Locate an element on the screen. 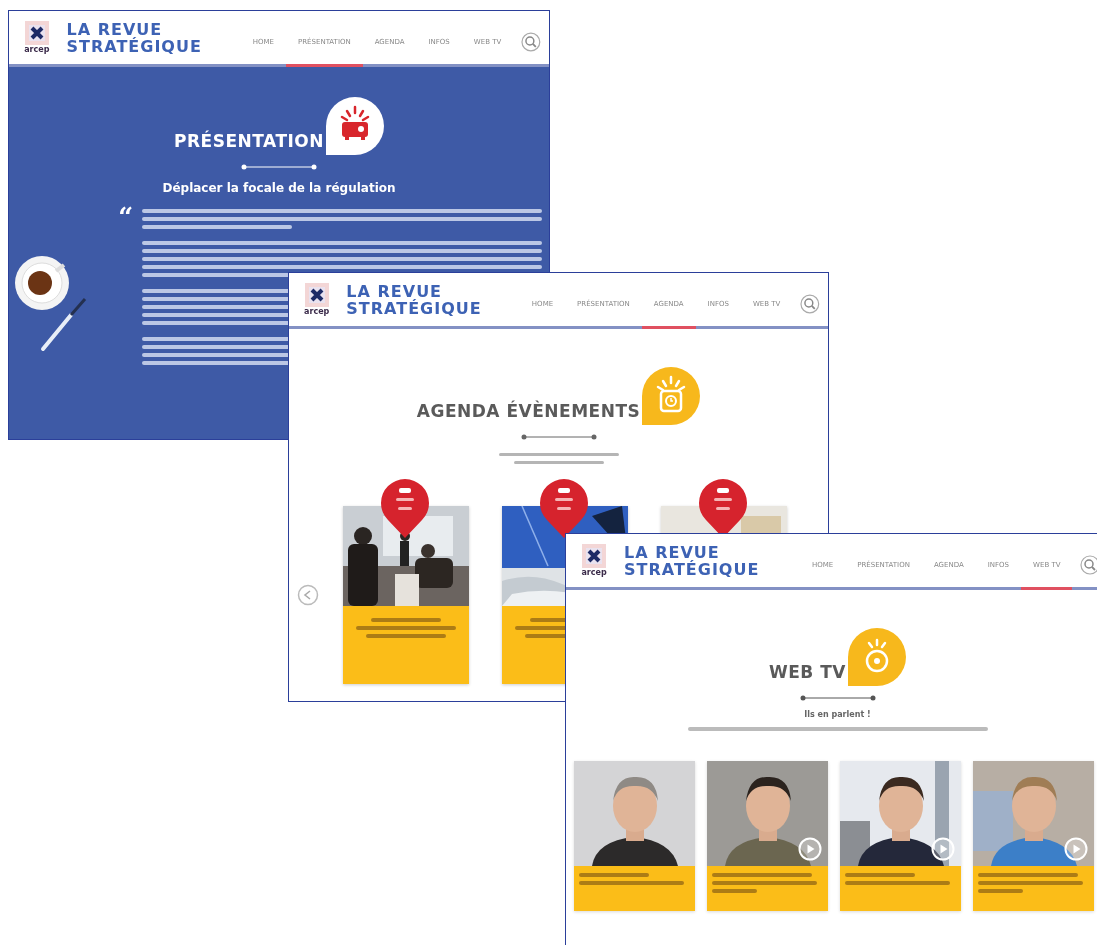  tagline: Ils en parlent ! is located at coordinates (837, 714).